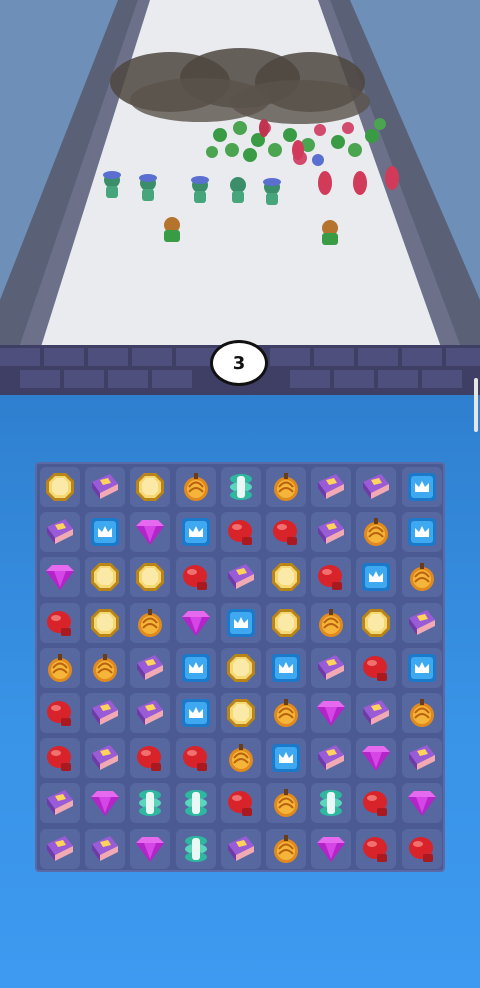 This screenshot has width=480, height=988. I want to click on scrollbar, so click(476, 405).